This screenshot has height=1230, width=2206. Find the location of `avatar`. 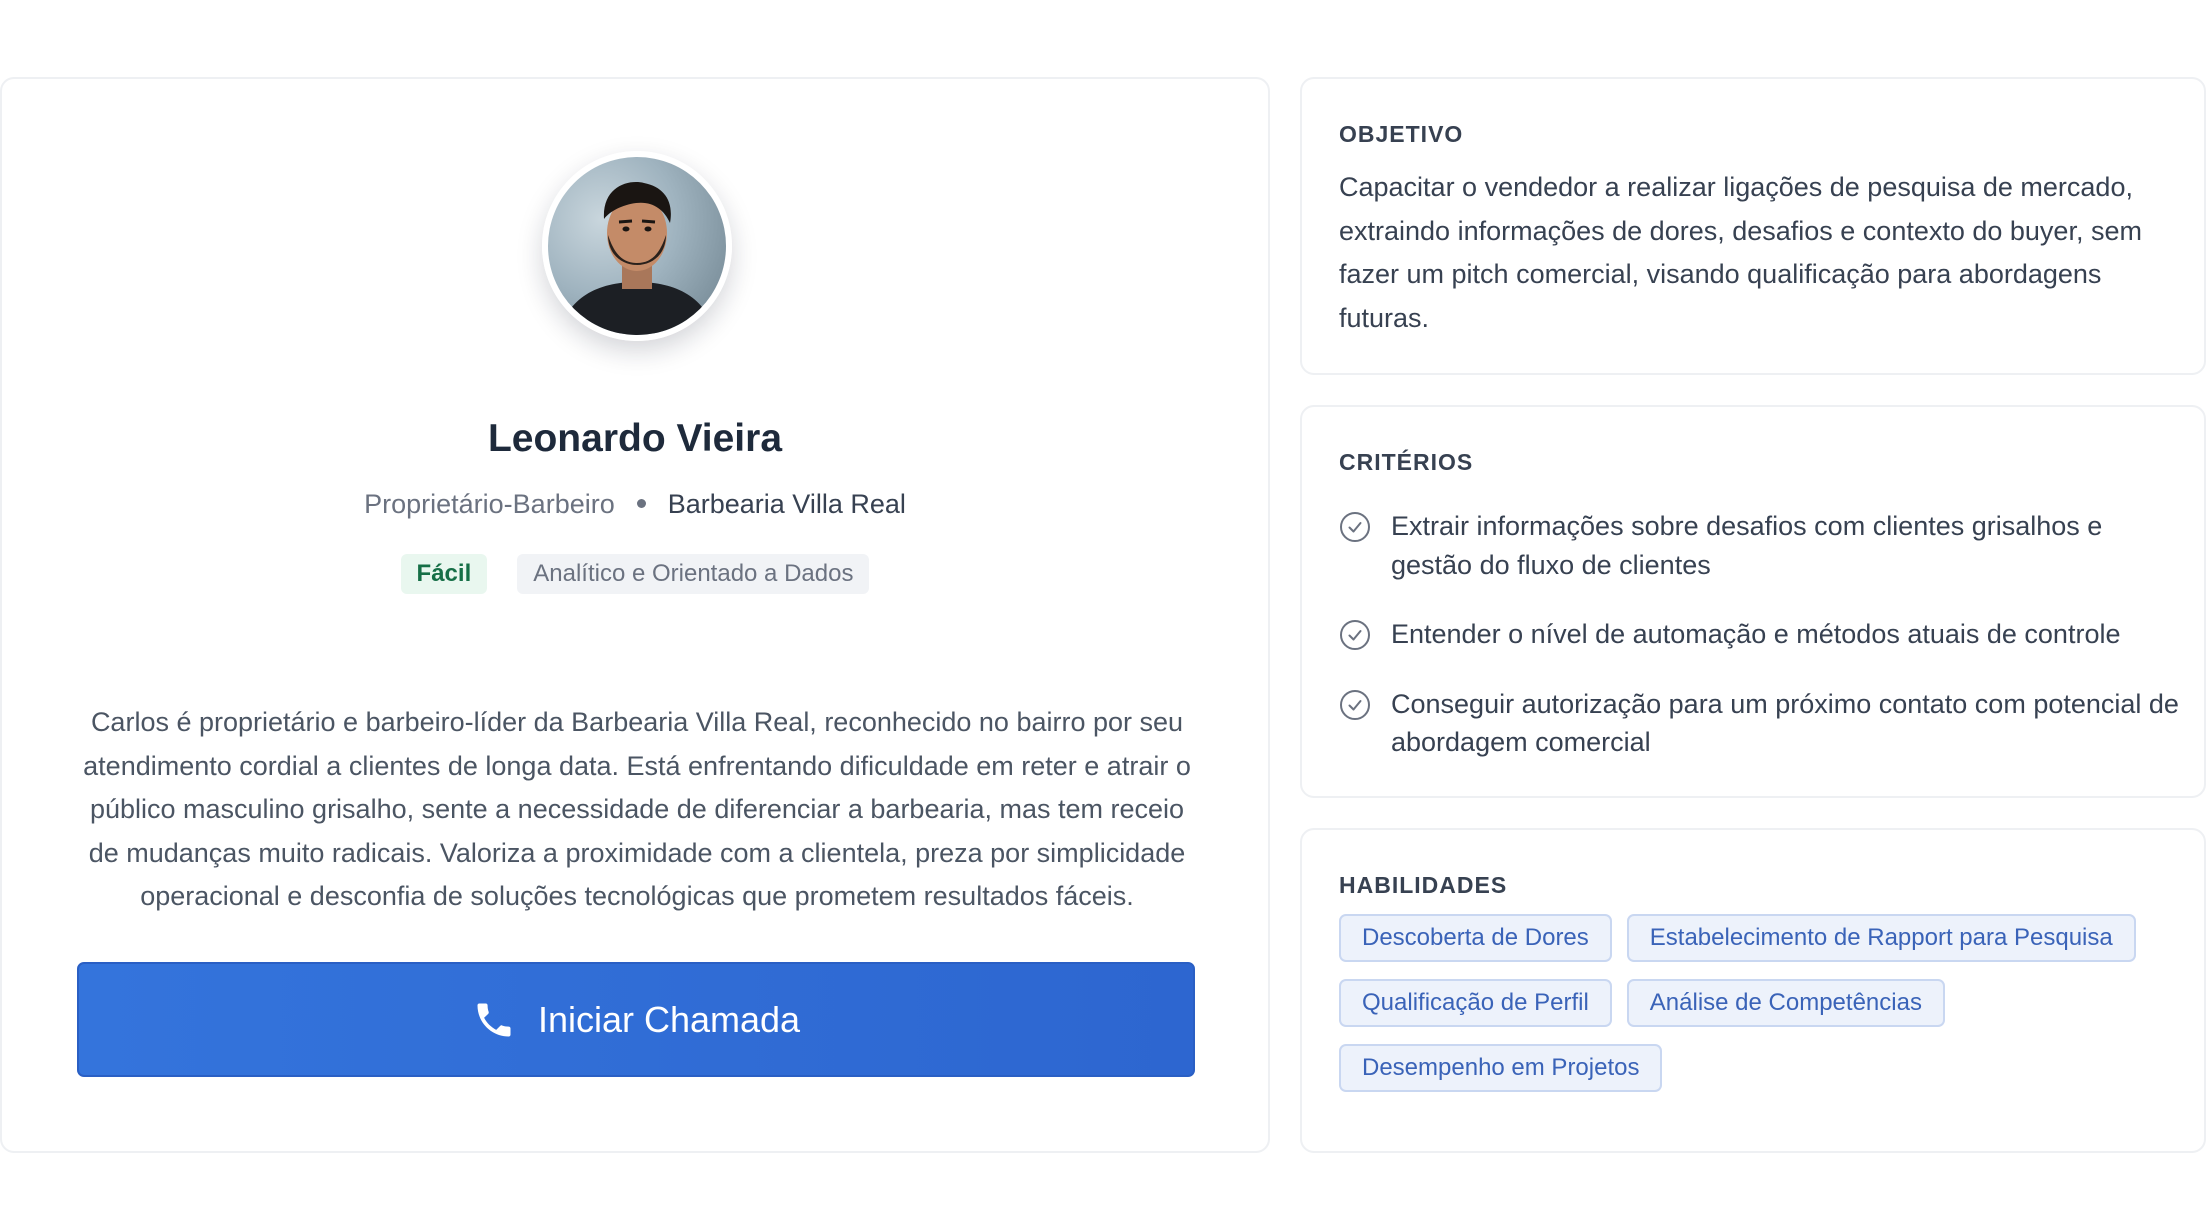

avatar is located at coordinates (637, 246).